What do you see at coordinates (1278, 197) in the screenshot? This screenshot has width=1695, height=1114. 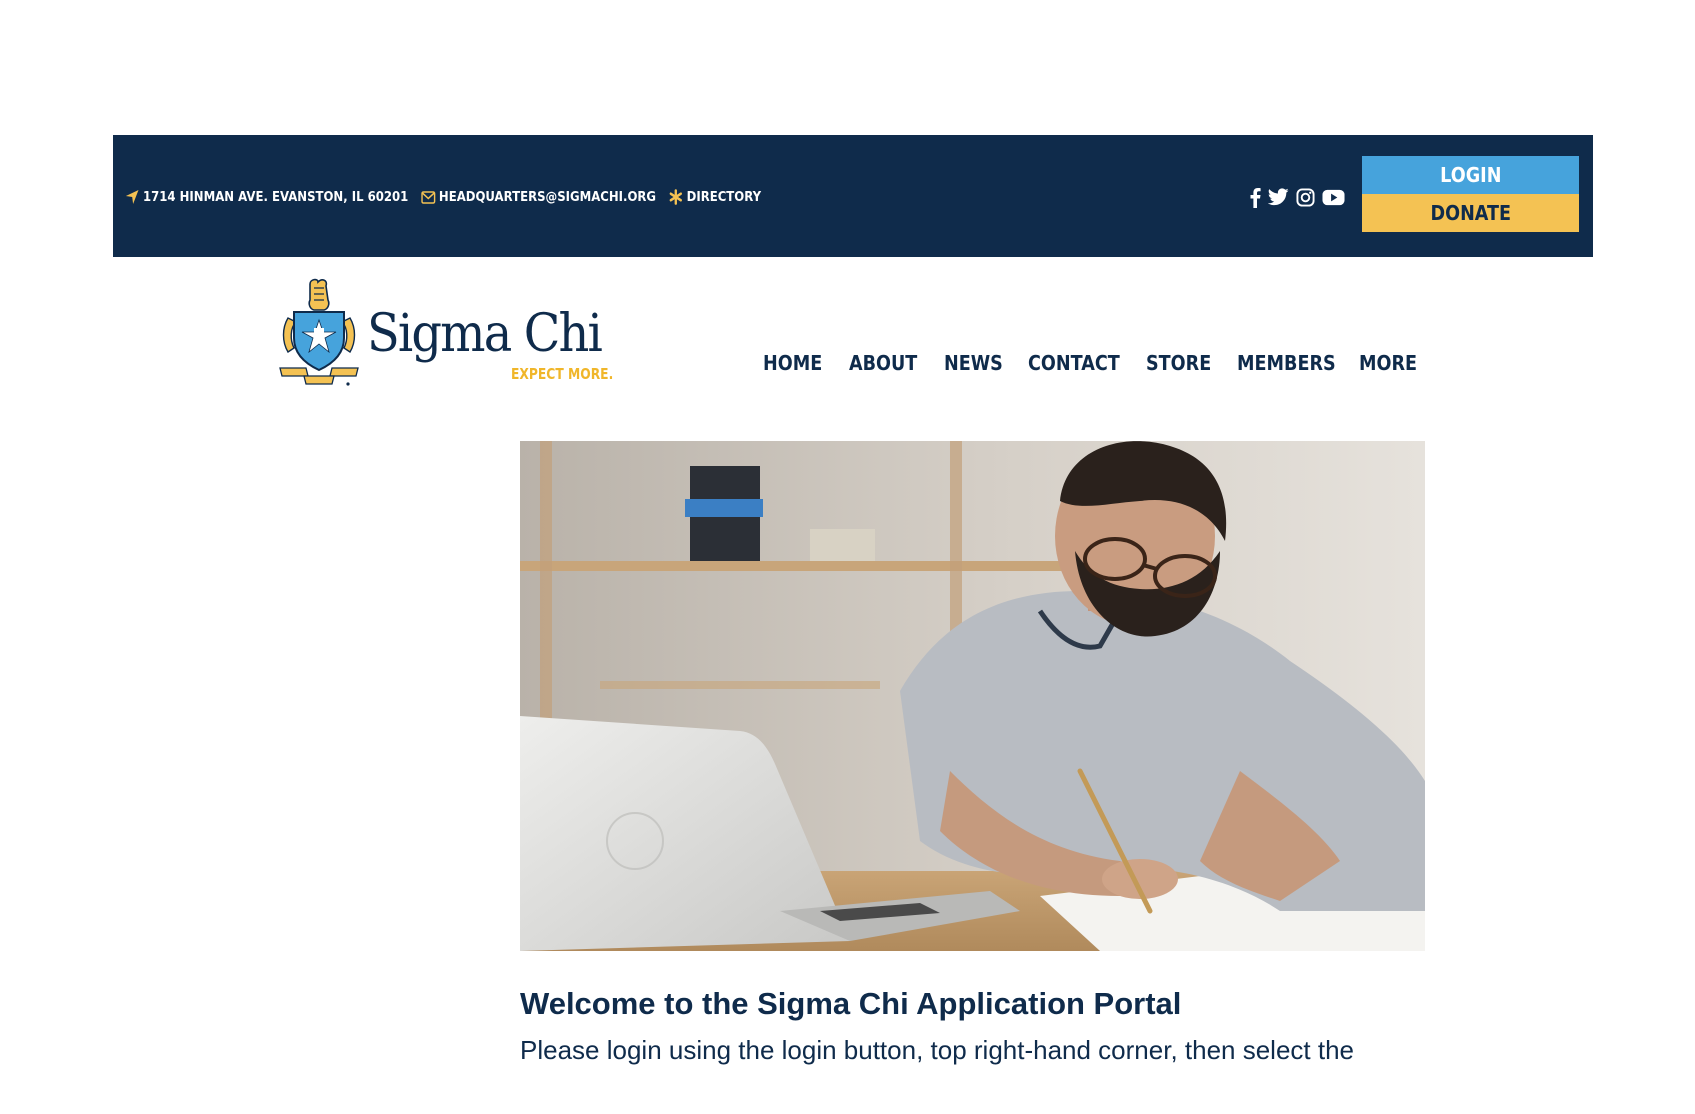 I see `twitter-icon` at bounding box center [1278, 197].